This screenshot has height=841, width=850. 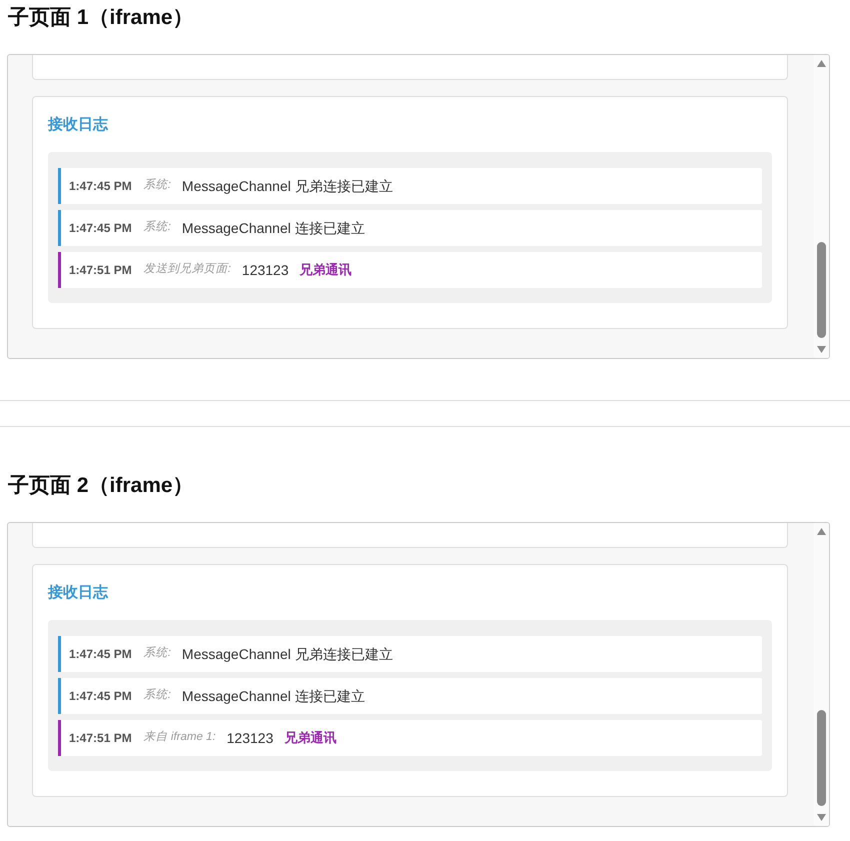 What do you see at coordinates (187, 270) in the screenshot?
I see `log-source: 发送到兄弟页面:` at bounding box center [187, 270].